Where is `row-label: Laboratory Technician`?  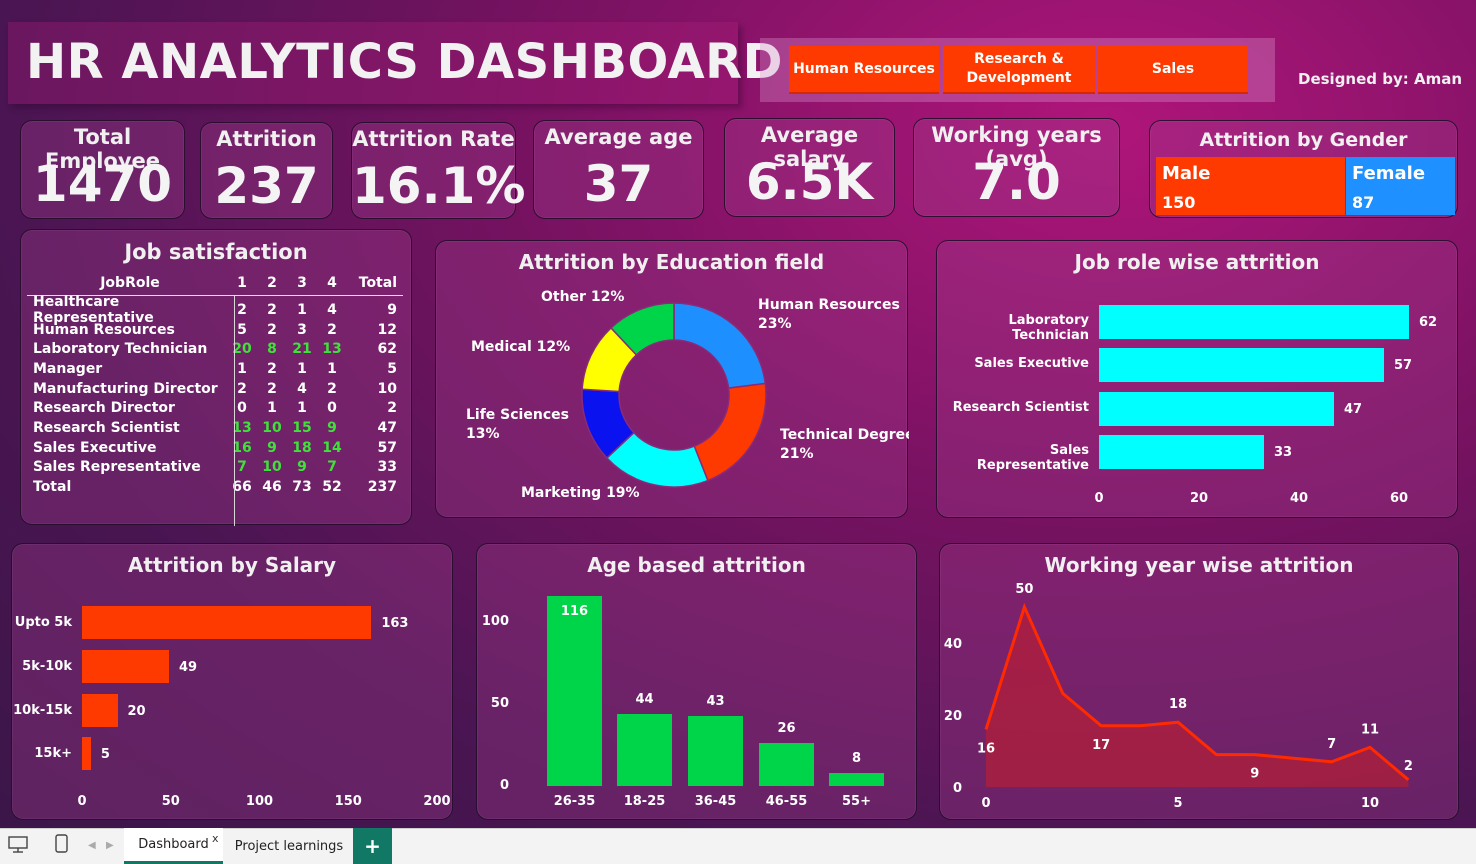
row-label: Laboratory Technician is located at coordinates (120, 349).